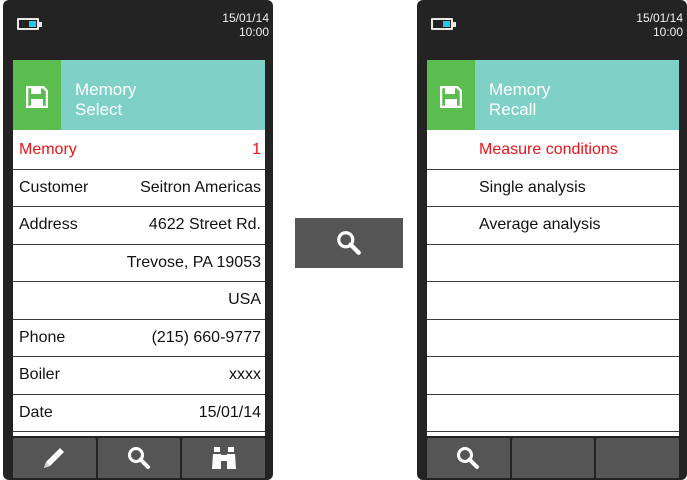 This screenshot has width=687, height=480. What do you see at coordinates (548, 149) in the screenshot?
I see `menu-item-label: Measure conditions` at bounding box center [548, 149].